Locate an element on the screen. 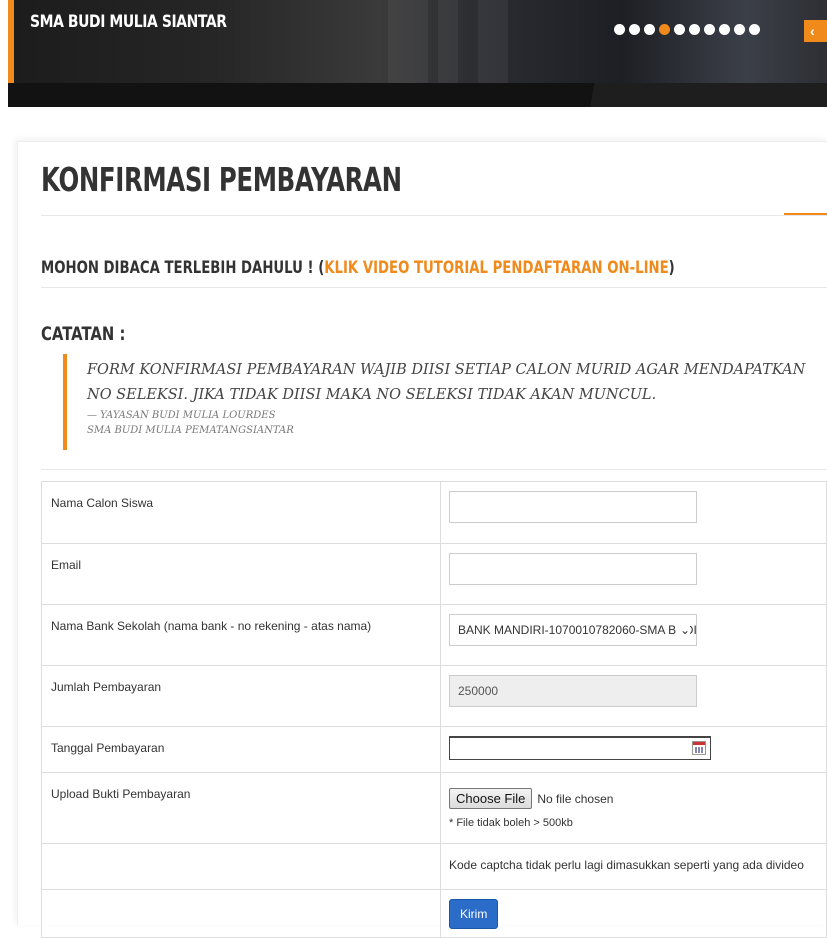 The image size is (827, 938). upload-label: Upload Bukti Pembayaran is located at coordinates (241, 808).